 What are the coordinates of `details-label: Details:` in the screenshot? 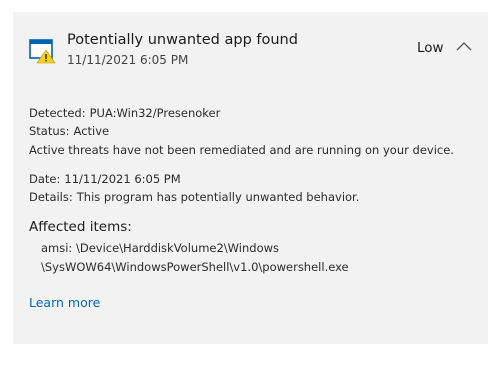 It's located at (51, 197).